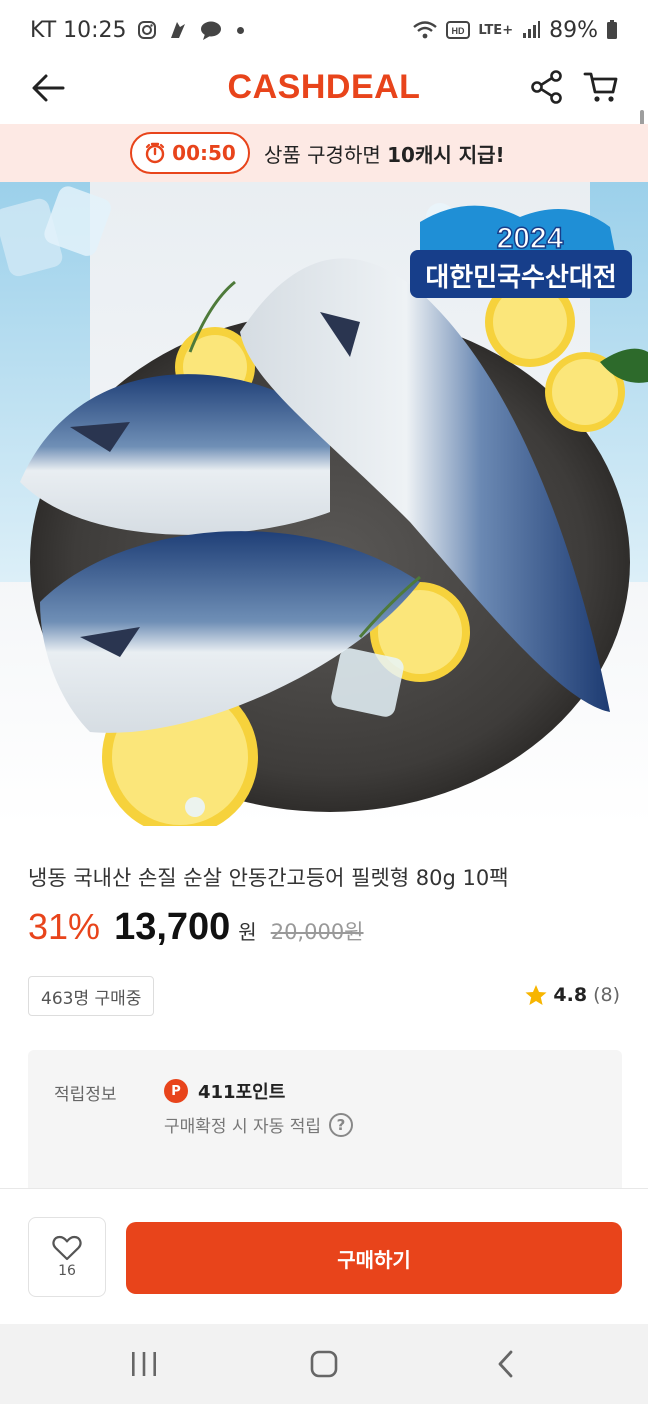 The height and width of the screenshot is (1404, 648). What do you see at coordinates (147, 30) in the screenshot?
I see `instagram-icon` at bounding box center [147, 30].